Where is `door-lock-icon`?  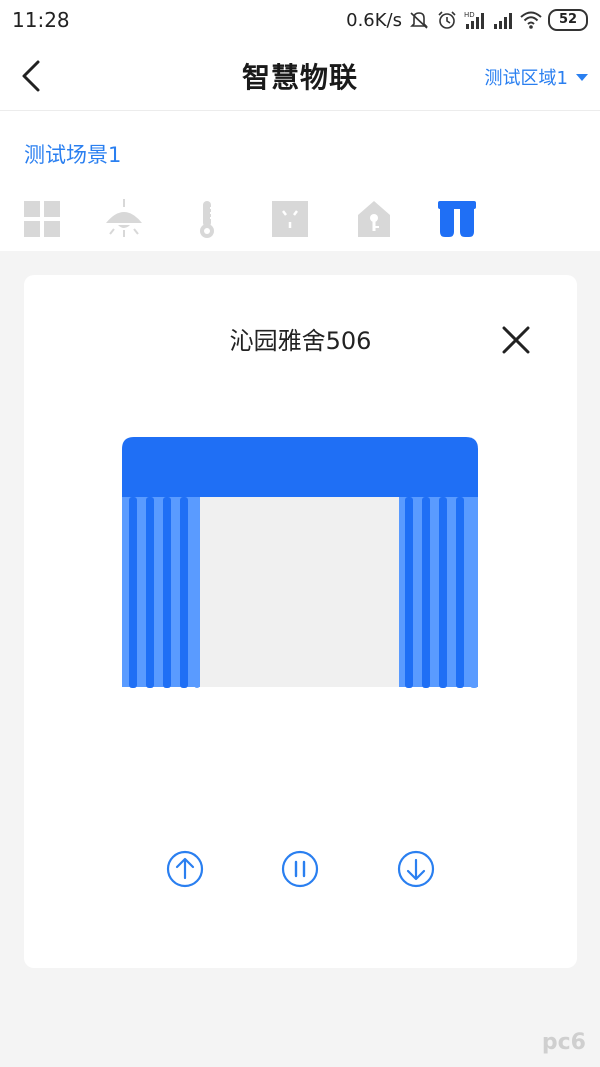 door-lock-icon is located at coordinates (374, 219).